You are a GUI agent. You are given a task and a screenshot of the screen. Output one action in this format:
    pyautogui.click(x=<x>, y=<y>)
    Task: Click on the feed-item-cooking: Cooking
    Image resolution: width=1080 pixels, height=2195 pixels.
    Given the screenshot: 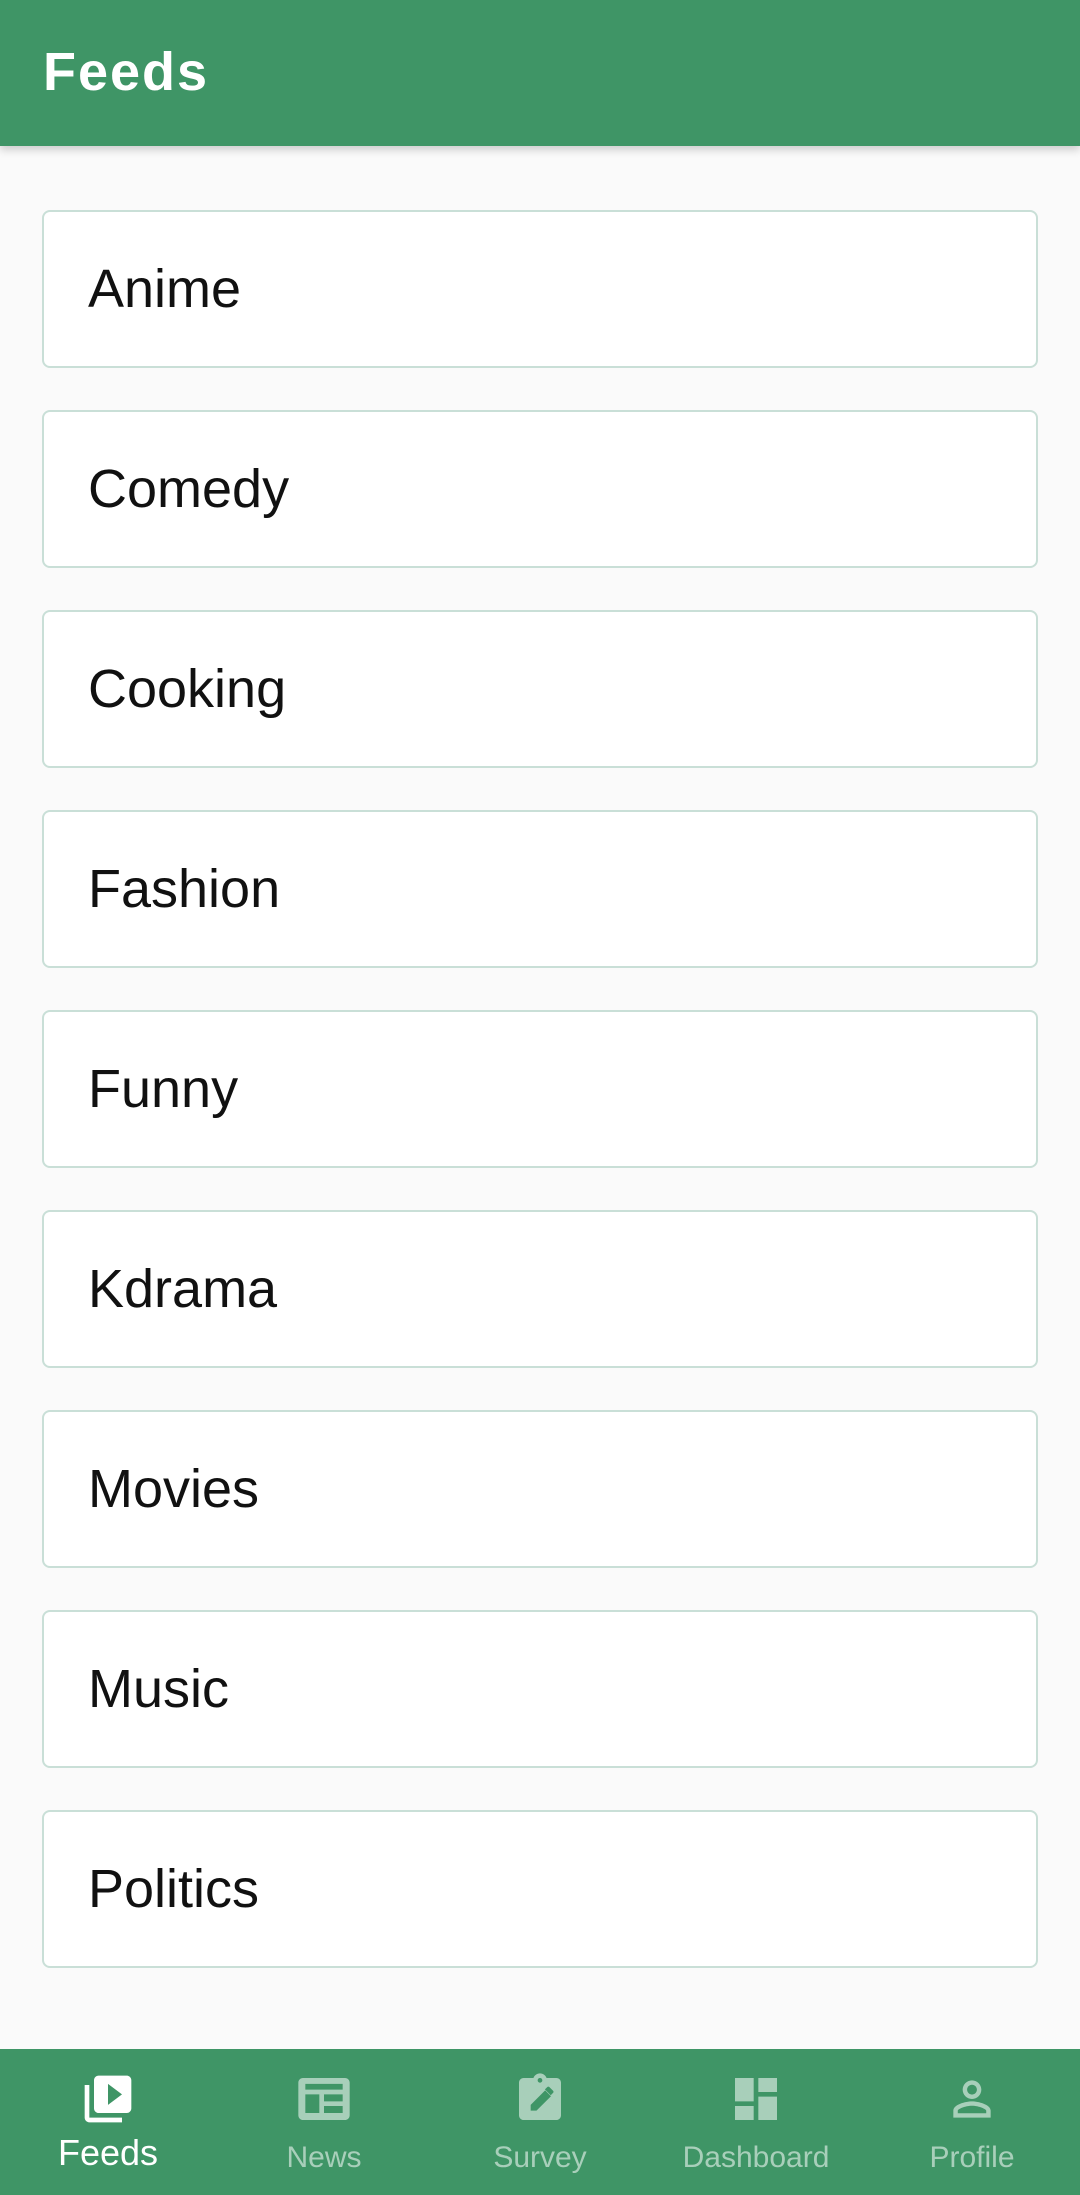 What is the action you would take?
    pyautogui.click(x=540, y=689)
    